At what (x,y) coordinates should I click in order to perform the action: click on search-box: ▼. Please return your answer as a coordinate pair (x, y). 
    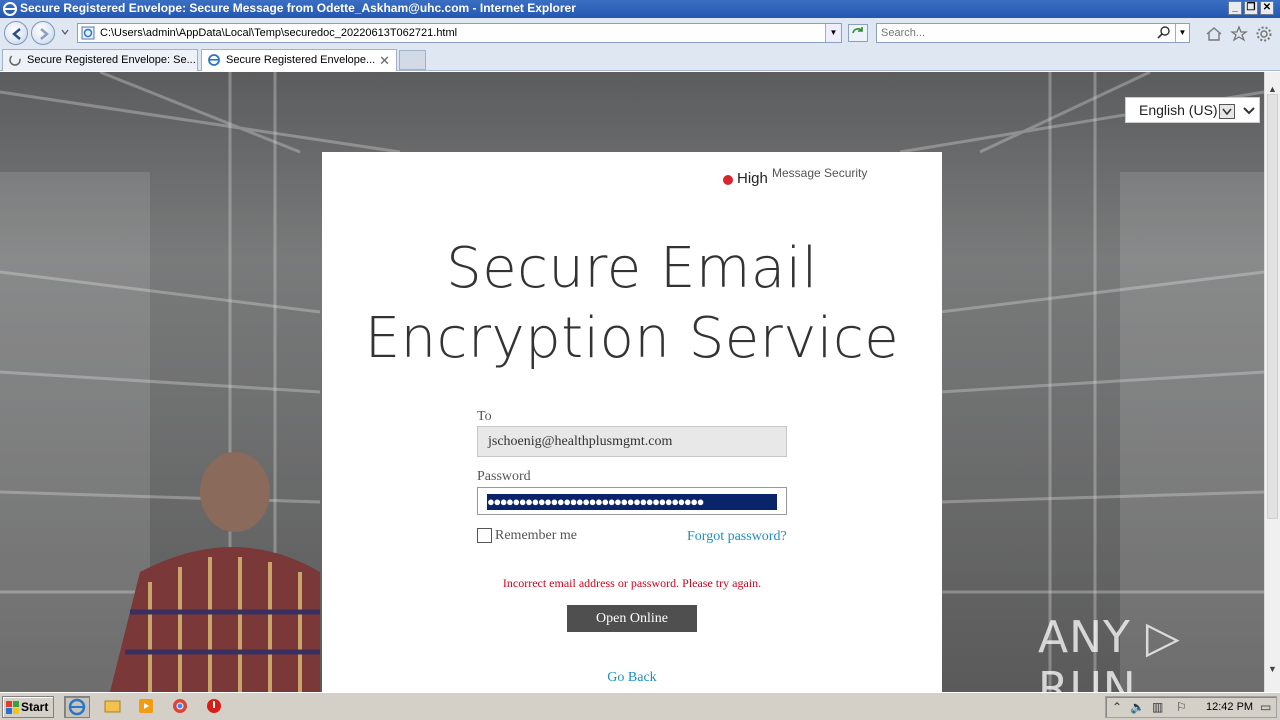
    Looking at the image, I should click on (1033, 33).